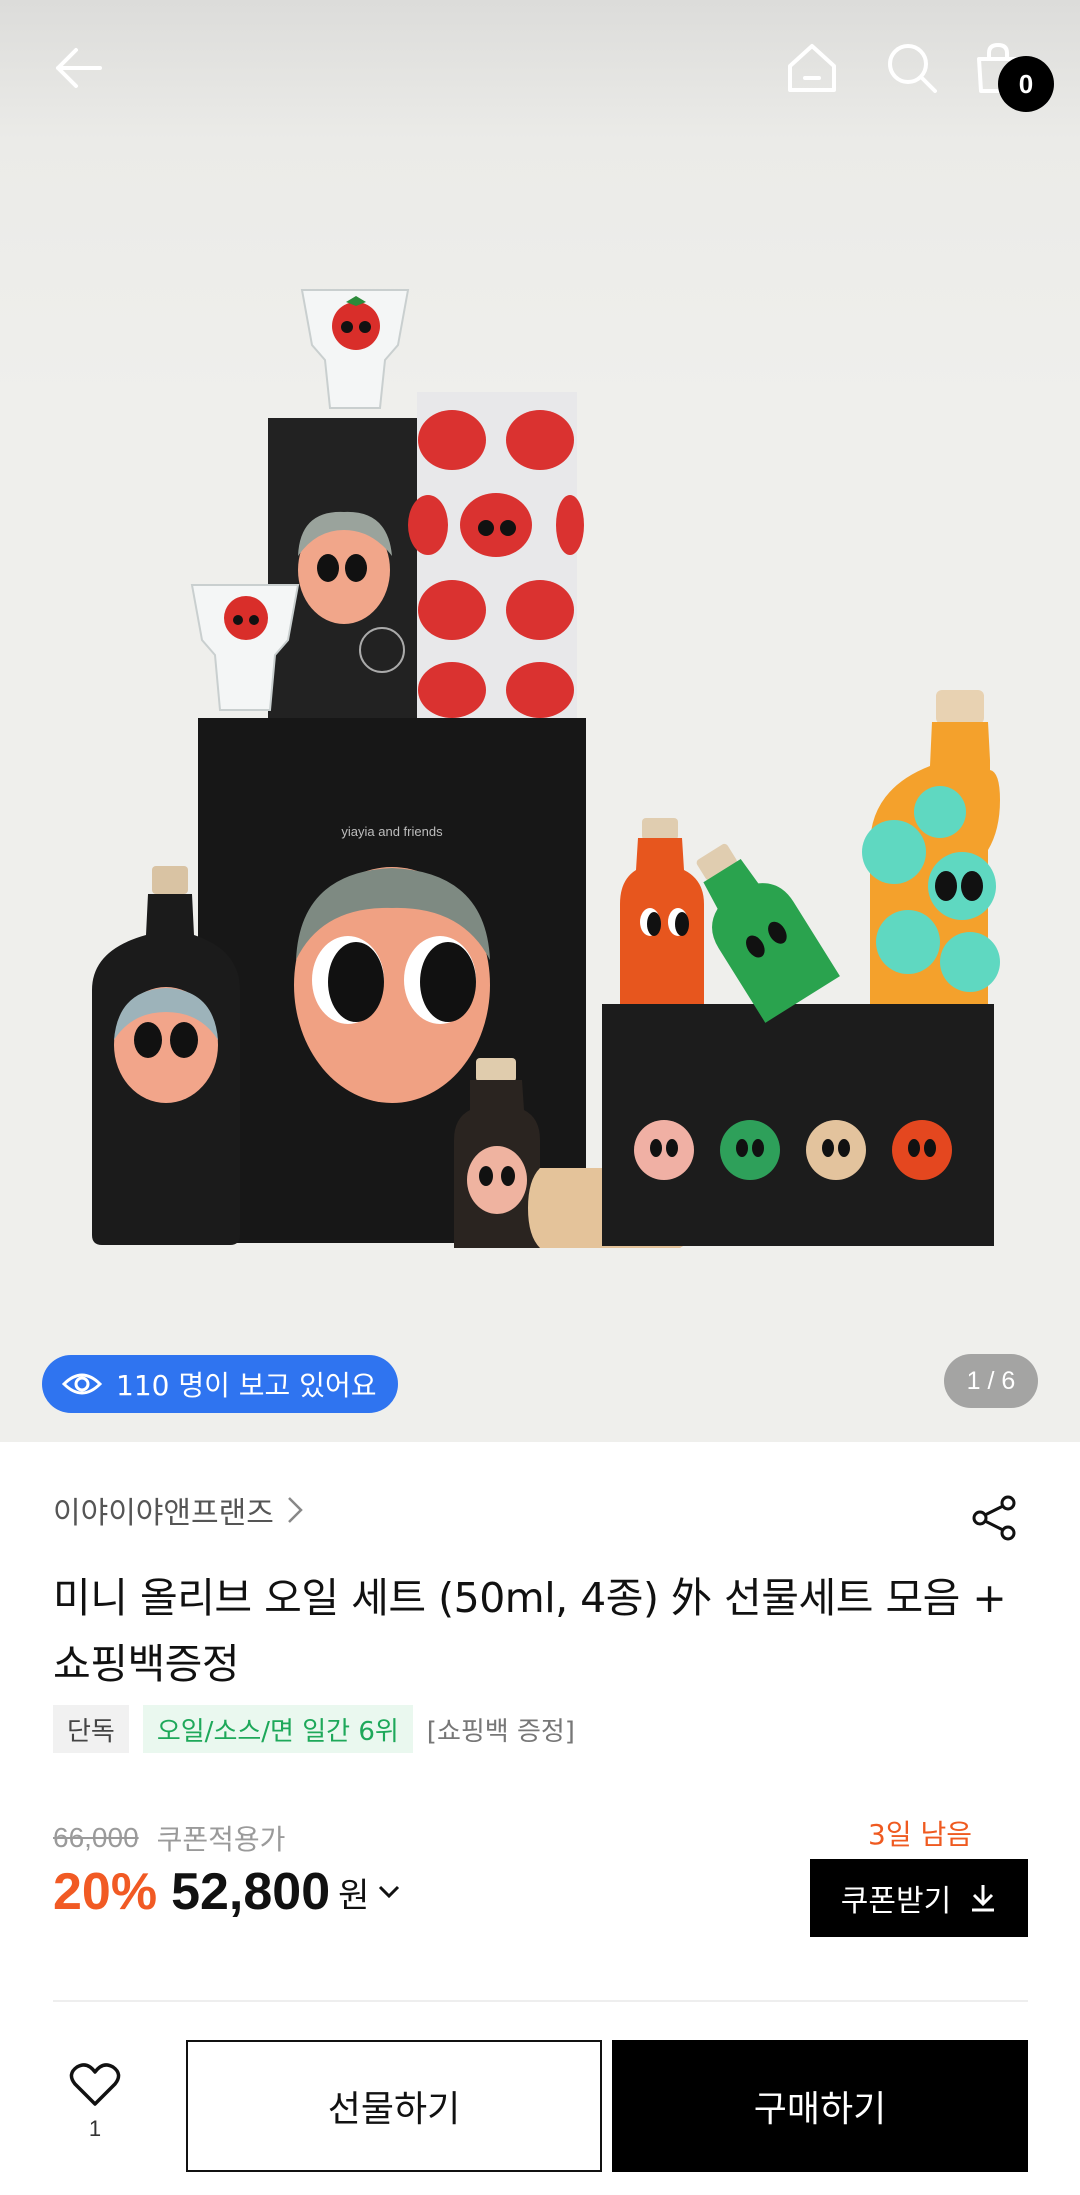  I want to click on like-button: 1, so click(95, 2102).